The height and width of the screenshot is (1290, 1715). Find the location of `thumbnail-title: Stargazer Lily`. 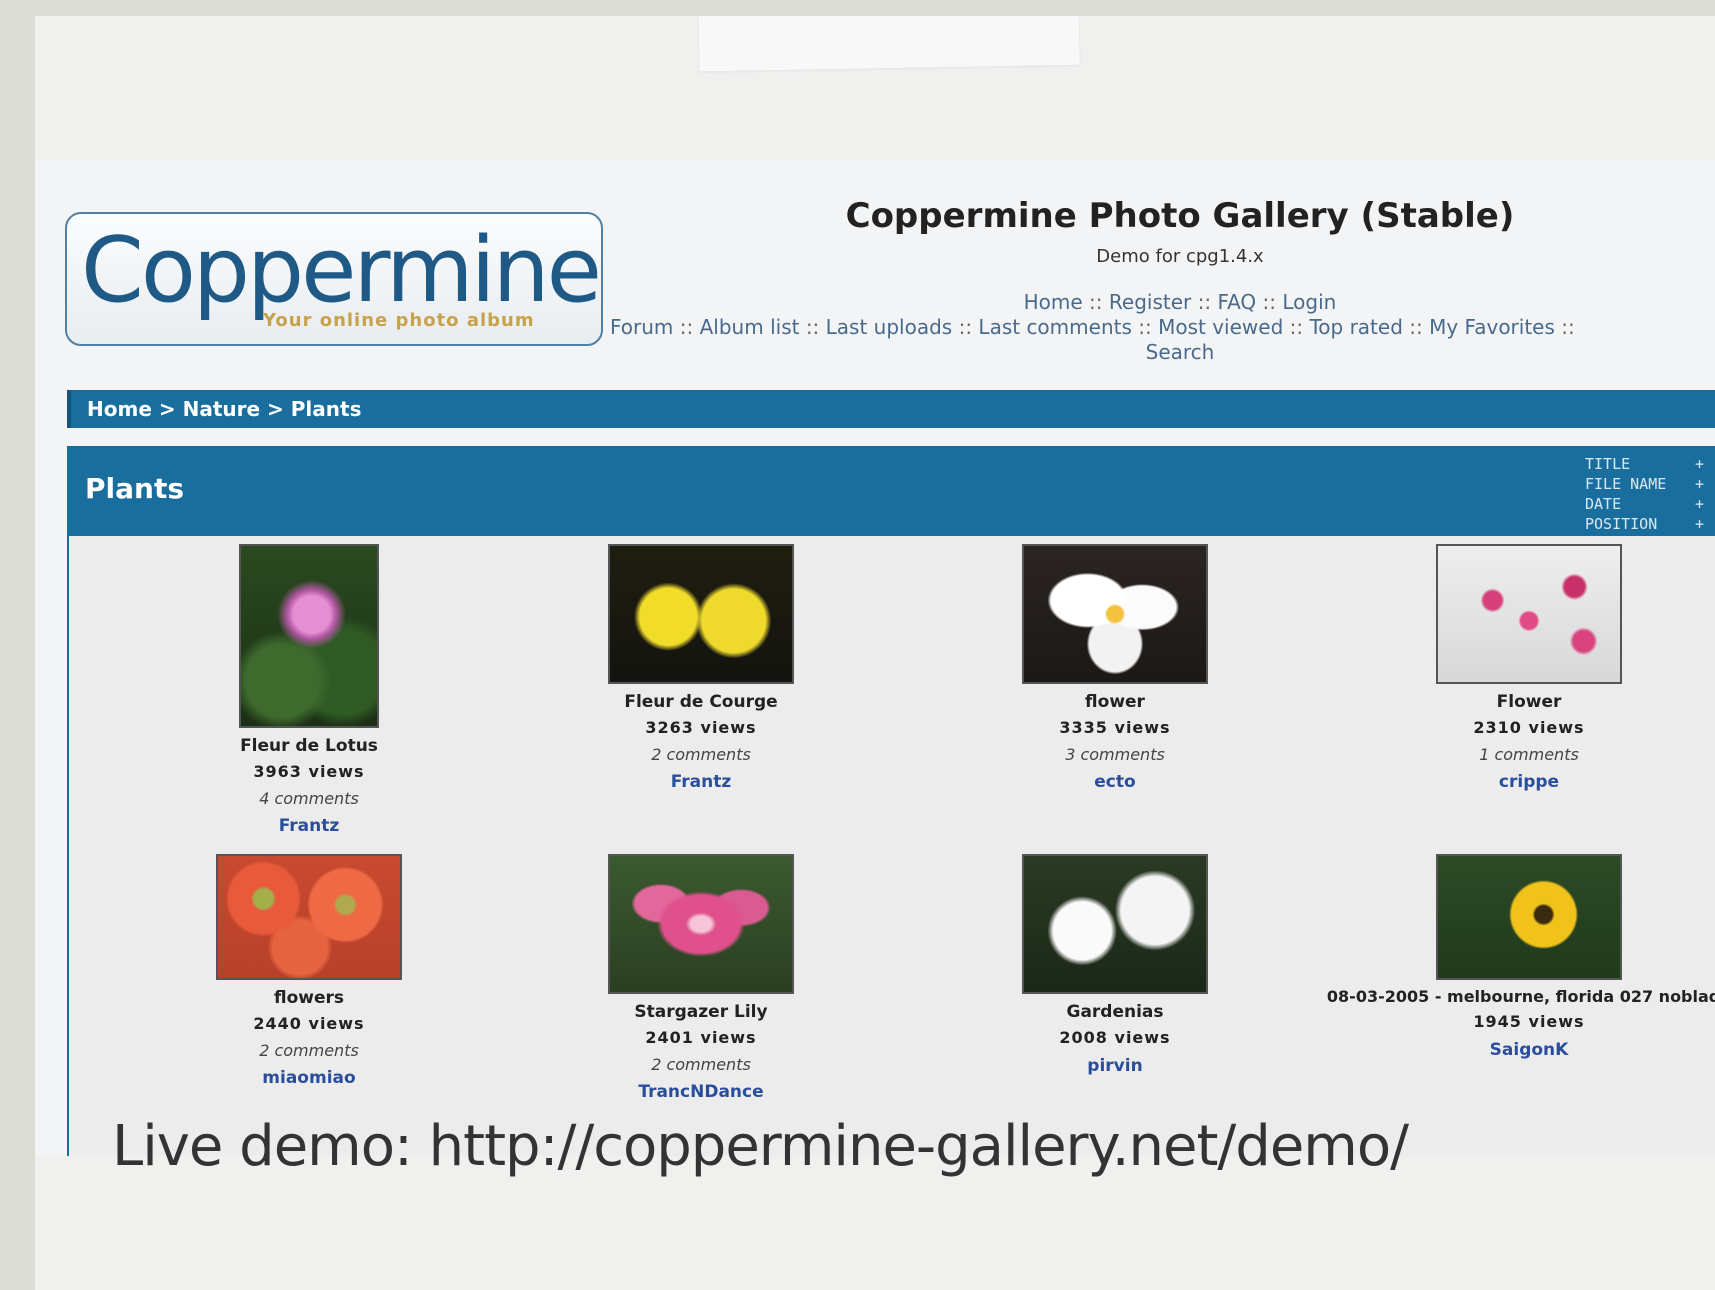

thumbnail-title: Stargazer Lily is located at coordinates (701, 1012).